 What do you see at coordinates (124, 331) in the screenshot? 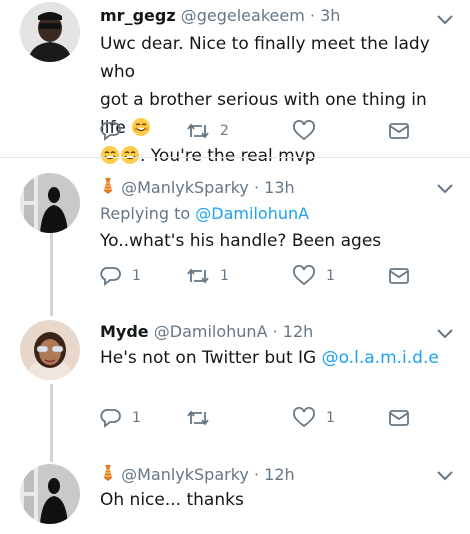
I see `display-name: Myde` at bounding box center [124, 331].